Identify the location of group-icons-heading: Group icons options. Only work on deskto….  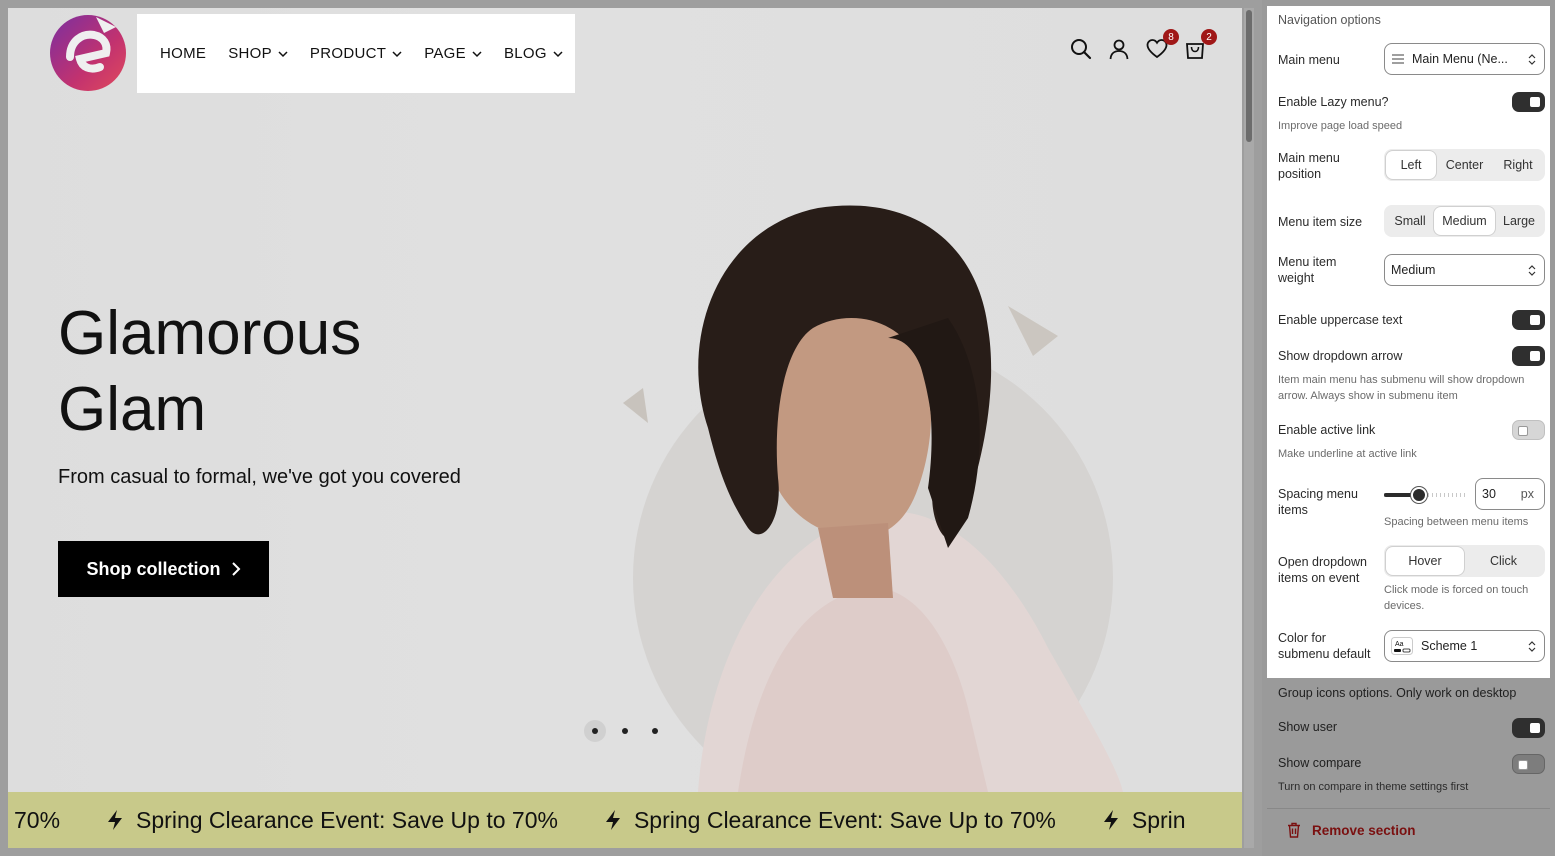
(1397, 693).